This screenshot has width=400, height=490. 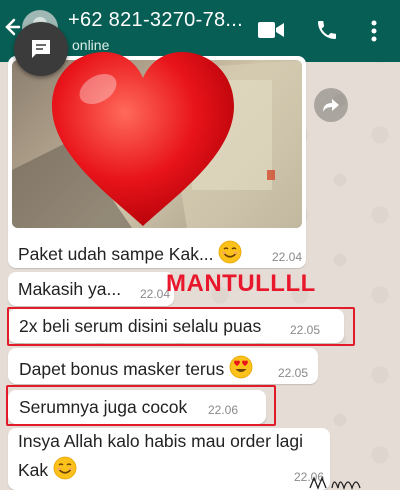 What do you see at coordinates (331, 105) in the screenshot?
I see `forward-icon` at bounding box center [331, 105].